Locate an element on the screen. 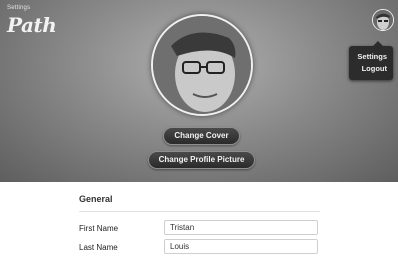  last-name-field is located at coordinates (241, 246).